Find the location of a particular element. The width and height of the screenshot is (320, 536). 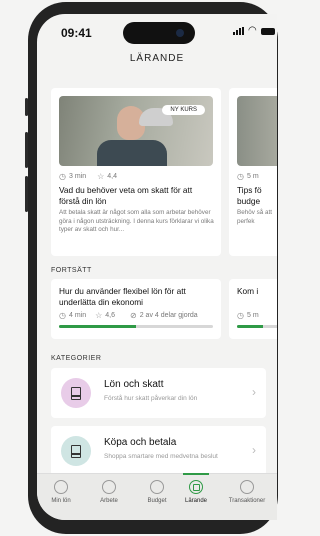

course-title-2: Tips fö budge is located at coordinates (249, 195).